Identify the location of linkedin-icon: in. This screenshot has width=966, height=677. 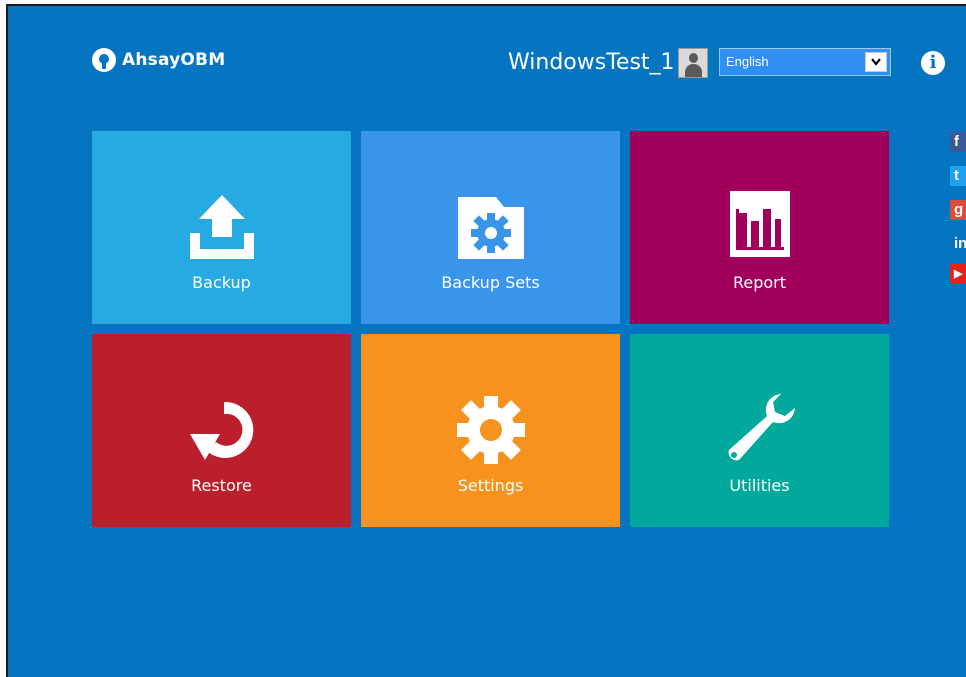
(958, 244).